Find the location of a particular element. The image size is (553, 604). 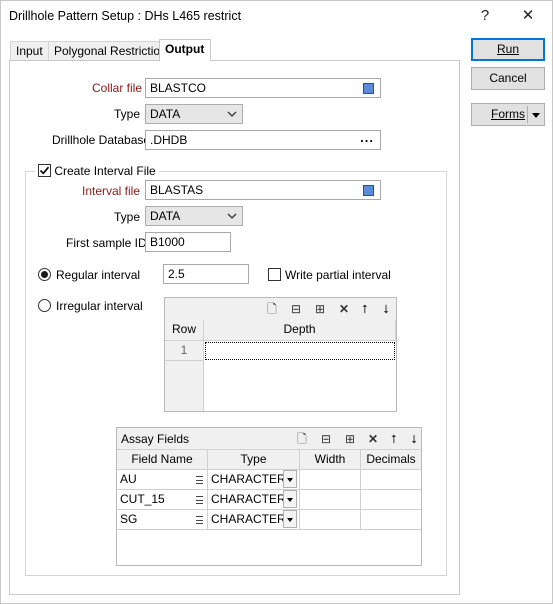

tab-output: Output is located at coordinates (185, 50).